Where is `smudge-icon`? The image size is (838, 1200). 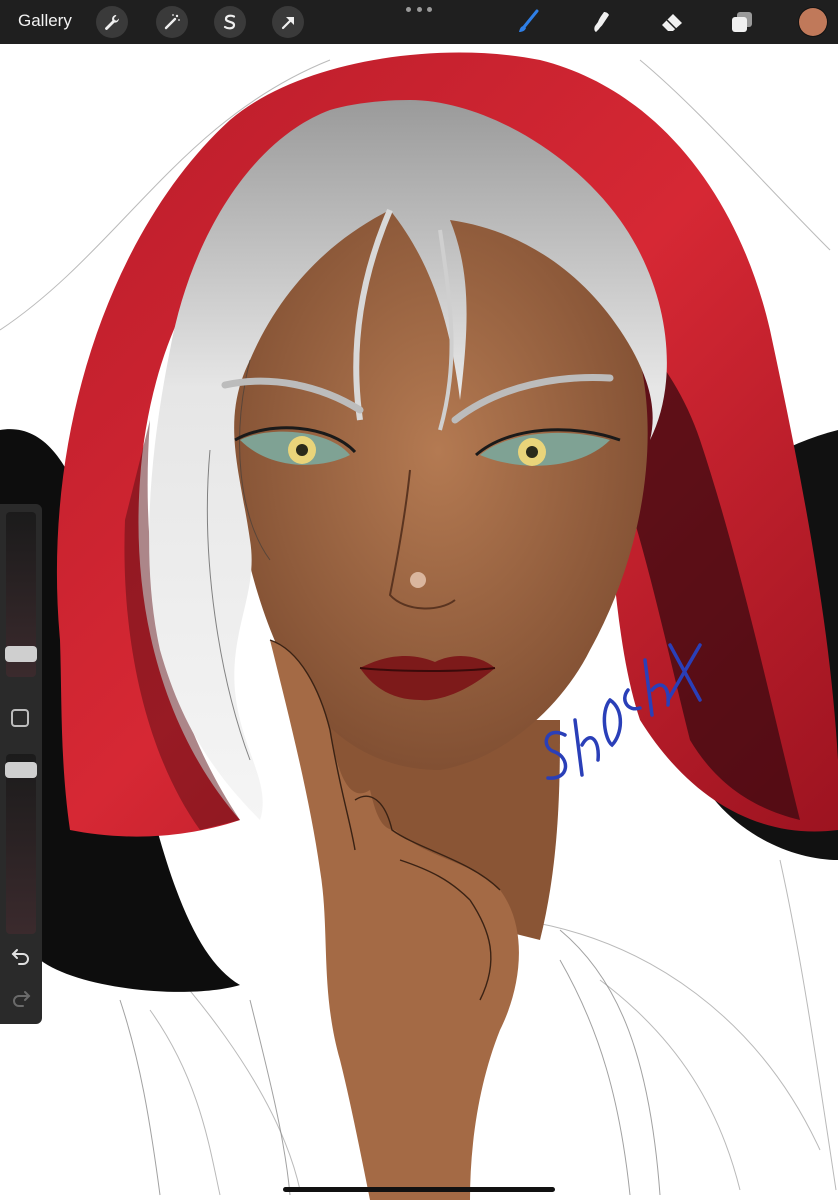 smudge-icon is located at coordinates (601, 22).